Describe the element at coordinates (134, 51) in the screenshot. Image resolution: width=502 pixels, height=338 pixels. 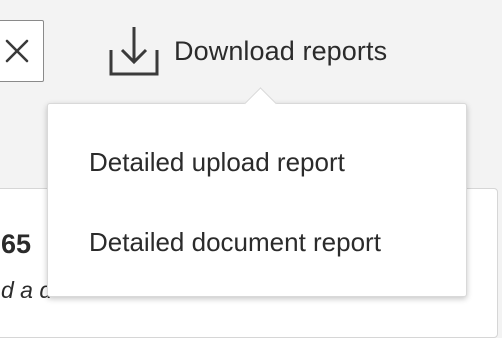
I see `download-icon` at that location.